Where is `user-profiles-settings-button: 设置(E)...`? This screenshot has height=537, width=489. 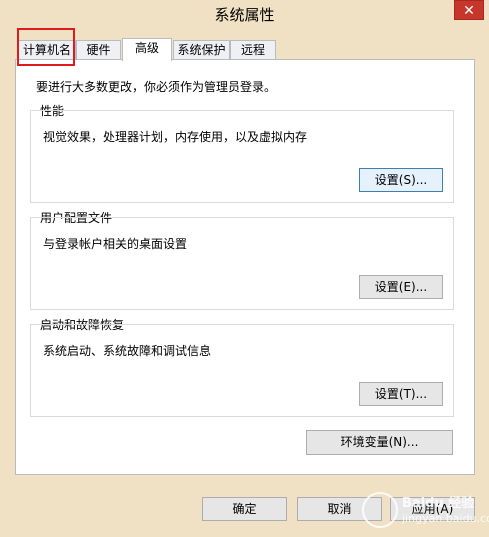
user-profiles-settings-button: 设置(E)... is located at coordinates (401, 287).